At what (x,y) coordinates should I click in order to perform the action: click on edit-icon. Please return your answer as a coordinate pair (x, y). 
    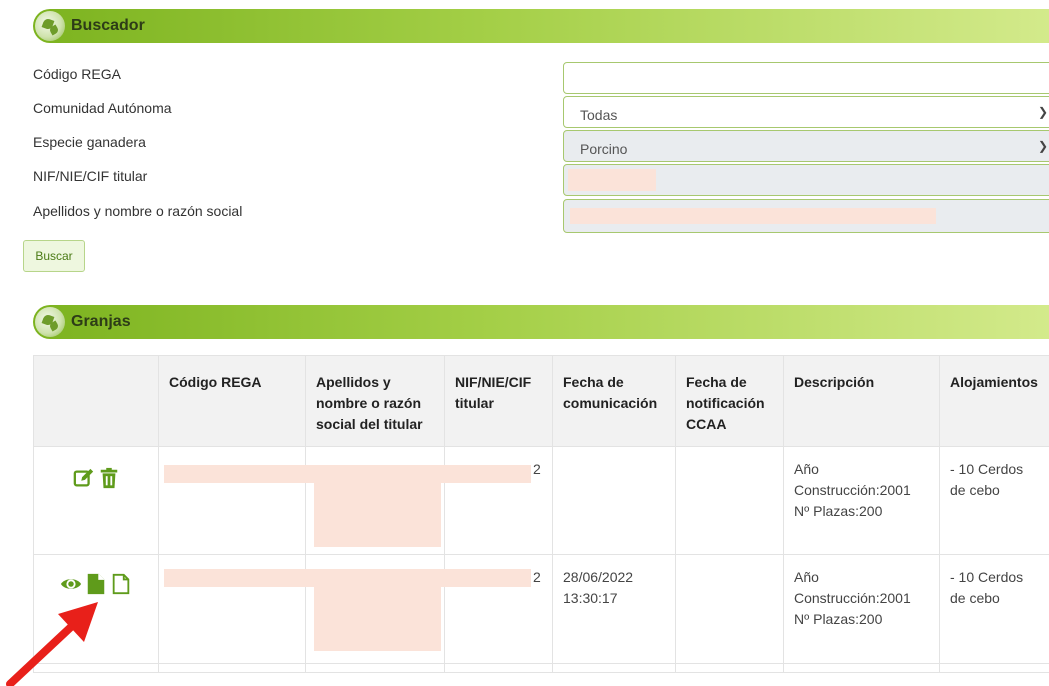
    Looking at the image, I should click on (84, 478).